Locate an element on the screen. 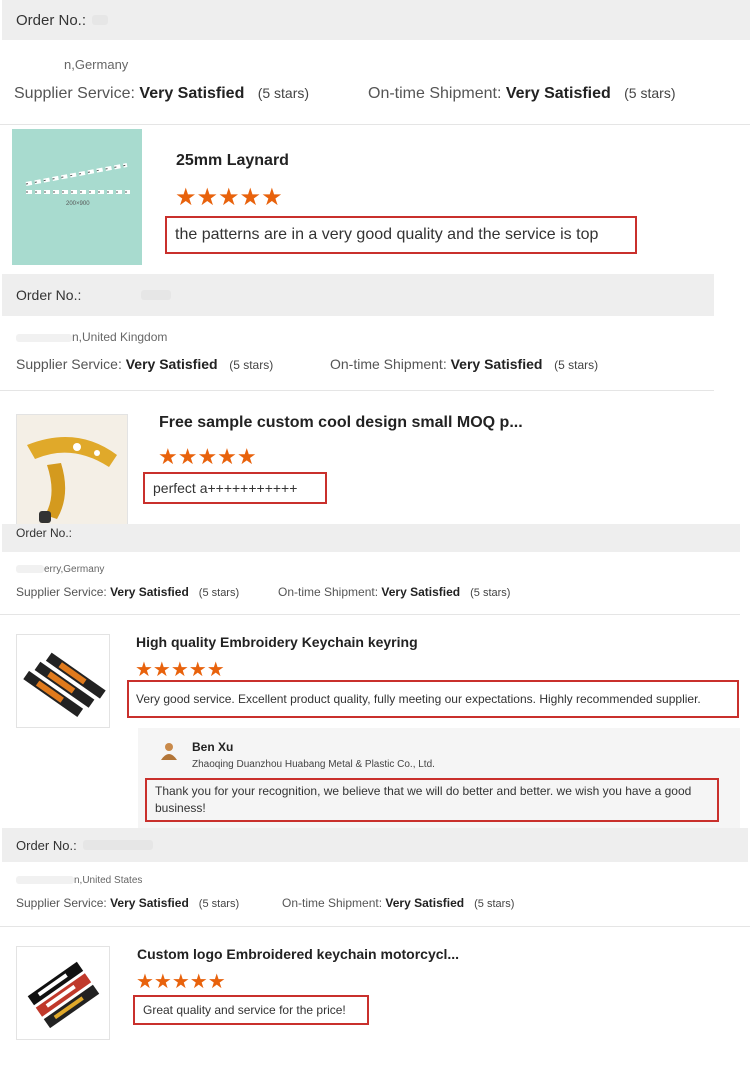 This screenshot has height=1068, width=750. svg-text: 200×900 is located at coordinates (78, 204).